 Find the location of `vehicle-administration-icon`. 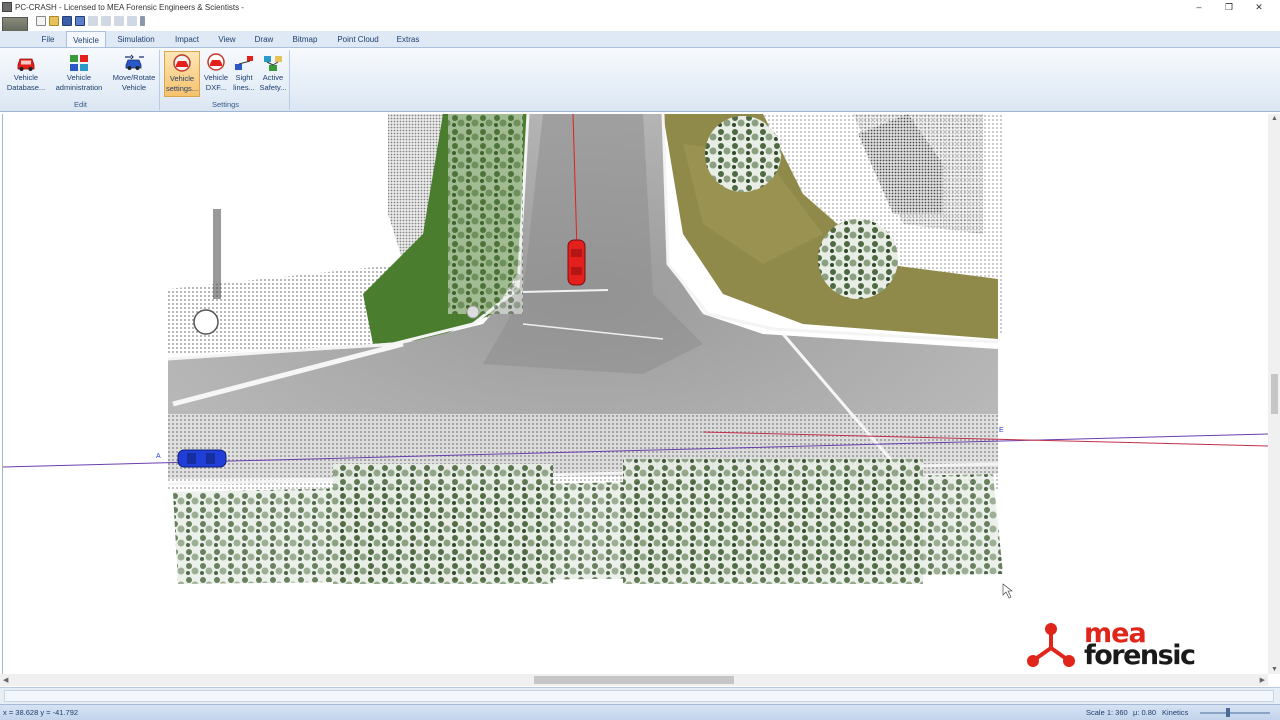

vehicle-administration-icon is located at coordinates (79, 63).